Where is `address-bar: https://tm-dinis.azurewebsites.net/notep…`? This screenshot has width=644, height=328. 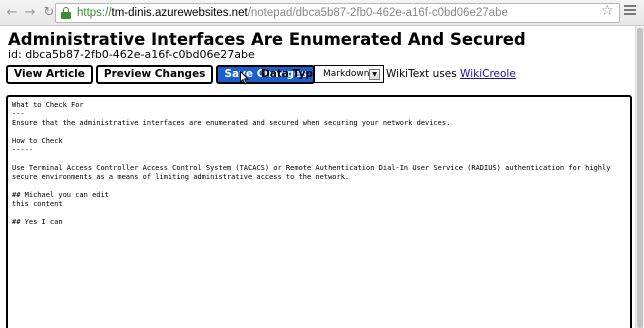 address-bar: https://tm-dinis.azurewebsites.net/notep… is located at coordinates (337, 13).